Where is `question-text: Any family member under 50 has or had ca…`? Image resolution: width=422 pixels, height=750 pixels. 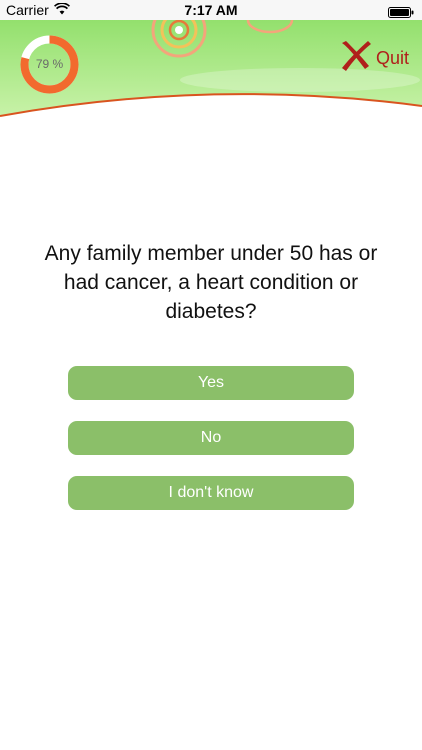 question-text: Any family member under 50 has or had ca… is located at coordinates (211, 282).